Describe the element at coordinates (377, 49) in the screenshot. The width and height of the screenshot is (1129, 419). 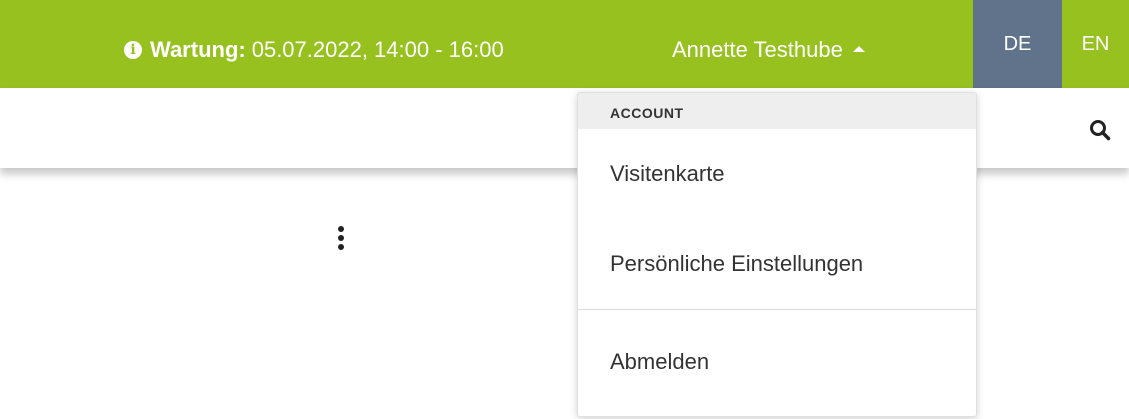
I see `maintenance-text: 05.07.2022, 14:00 - 16:00` at that location.